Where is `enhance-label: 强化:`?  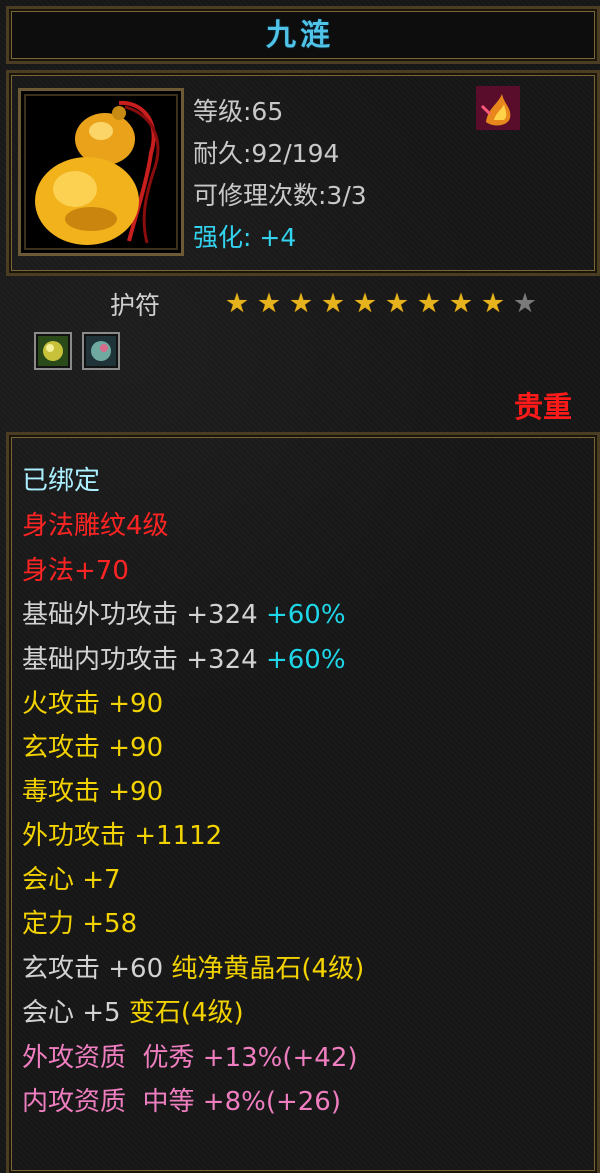
enhance-label: 强化: is located at coordinates (222, 237).